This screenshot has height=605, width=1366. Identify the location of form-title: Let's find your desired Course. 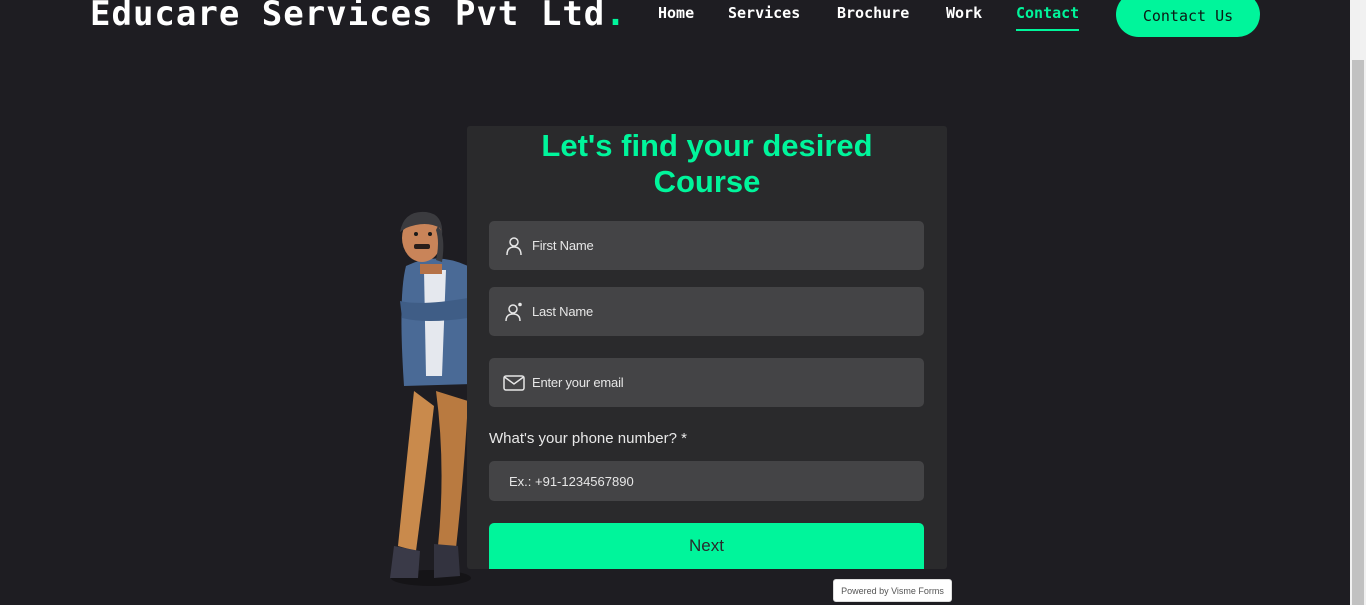
(707, 164).